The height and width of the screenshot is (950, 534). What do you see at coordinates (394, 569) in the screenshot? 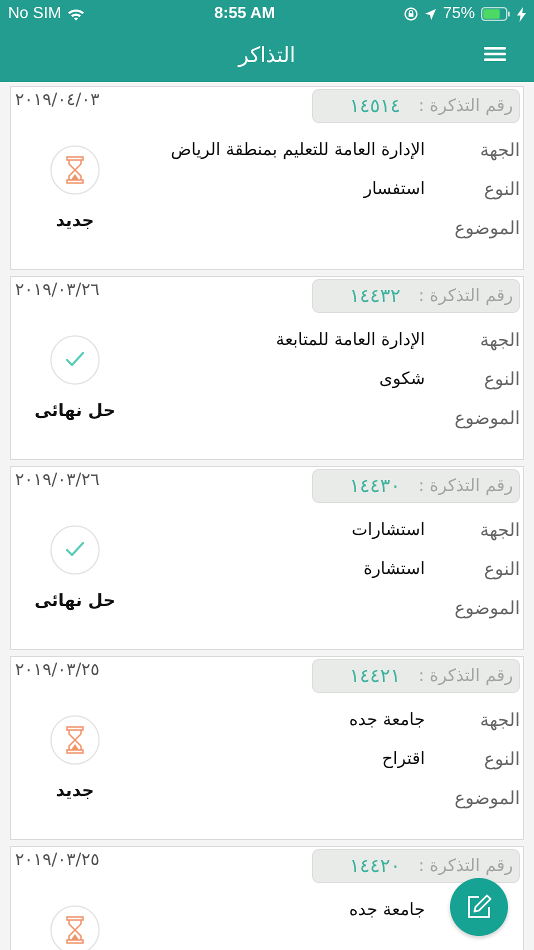
I see `field-value: استشارة` at bounding box center [394, 569].